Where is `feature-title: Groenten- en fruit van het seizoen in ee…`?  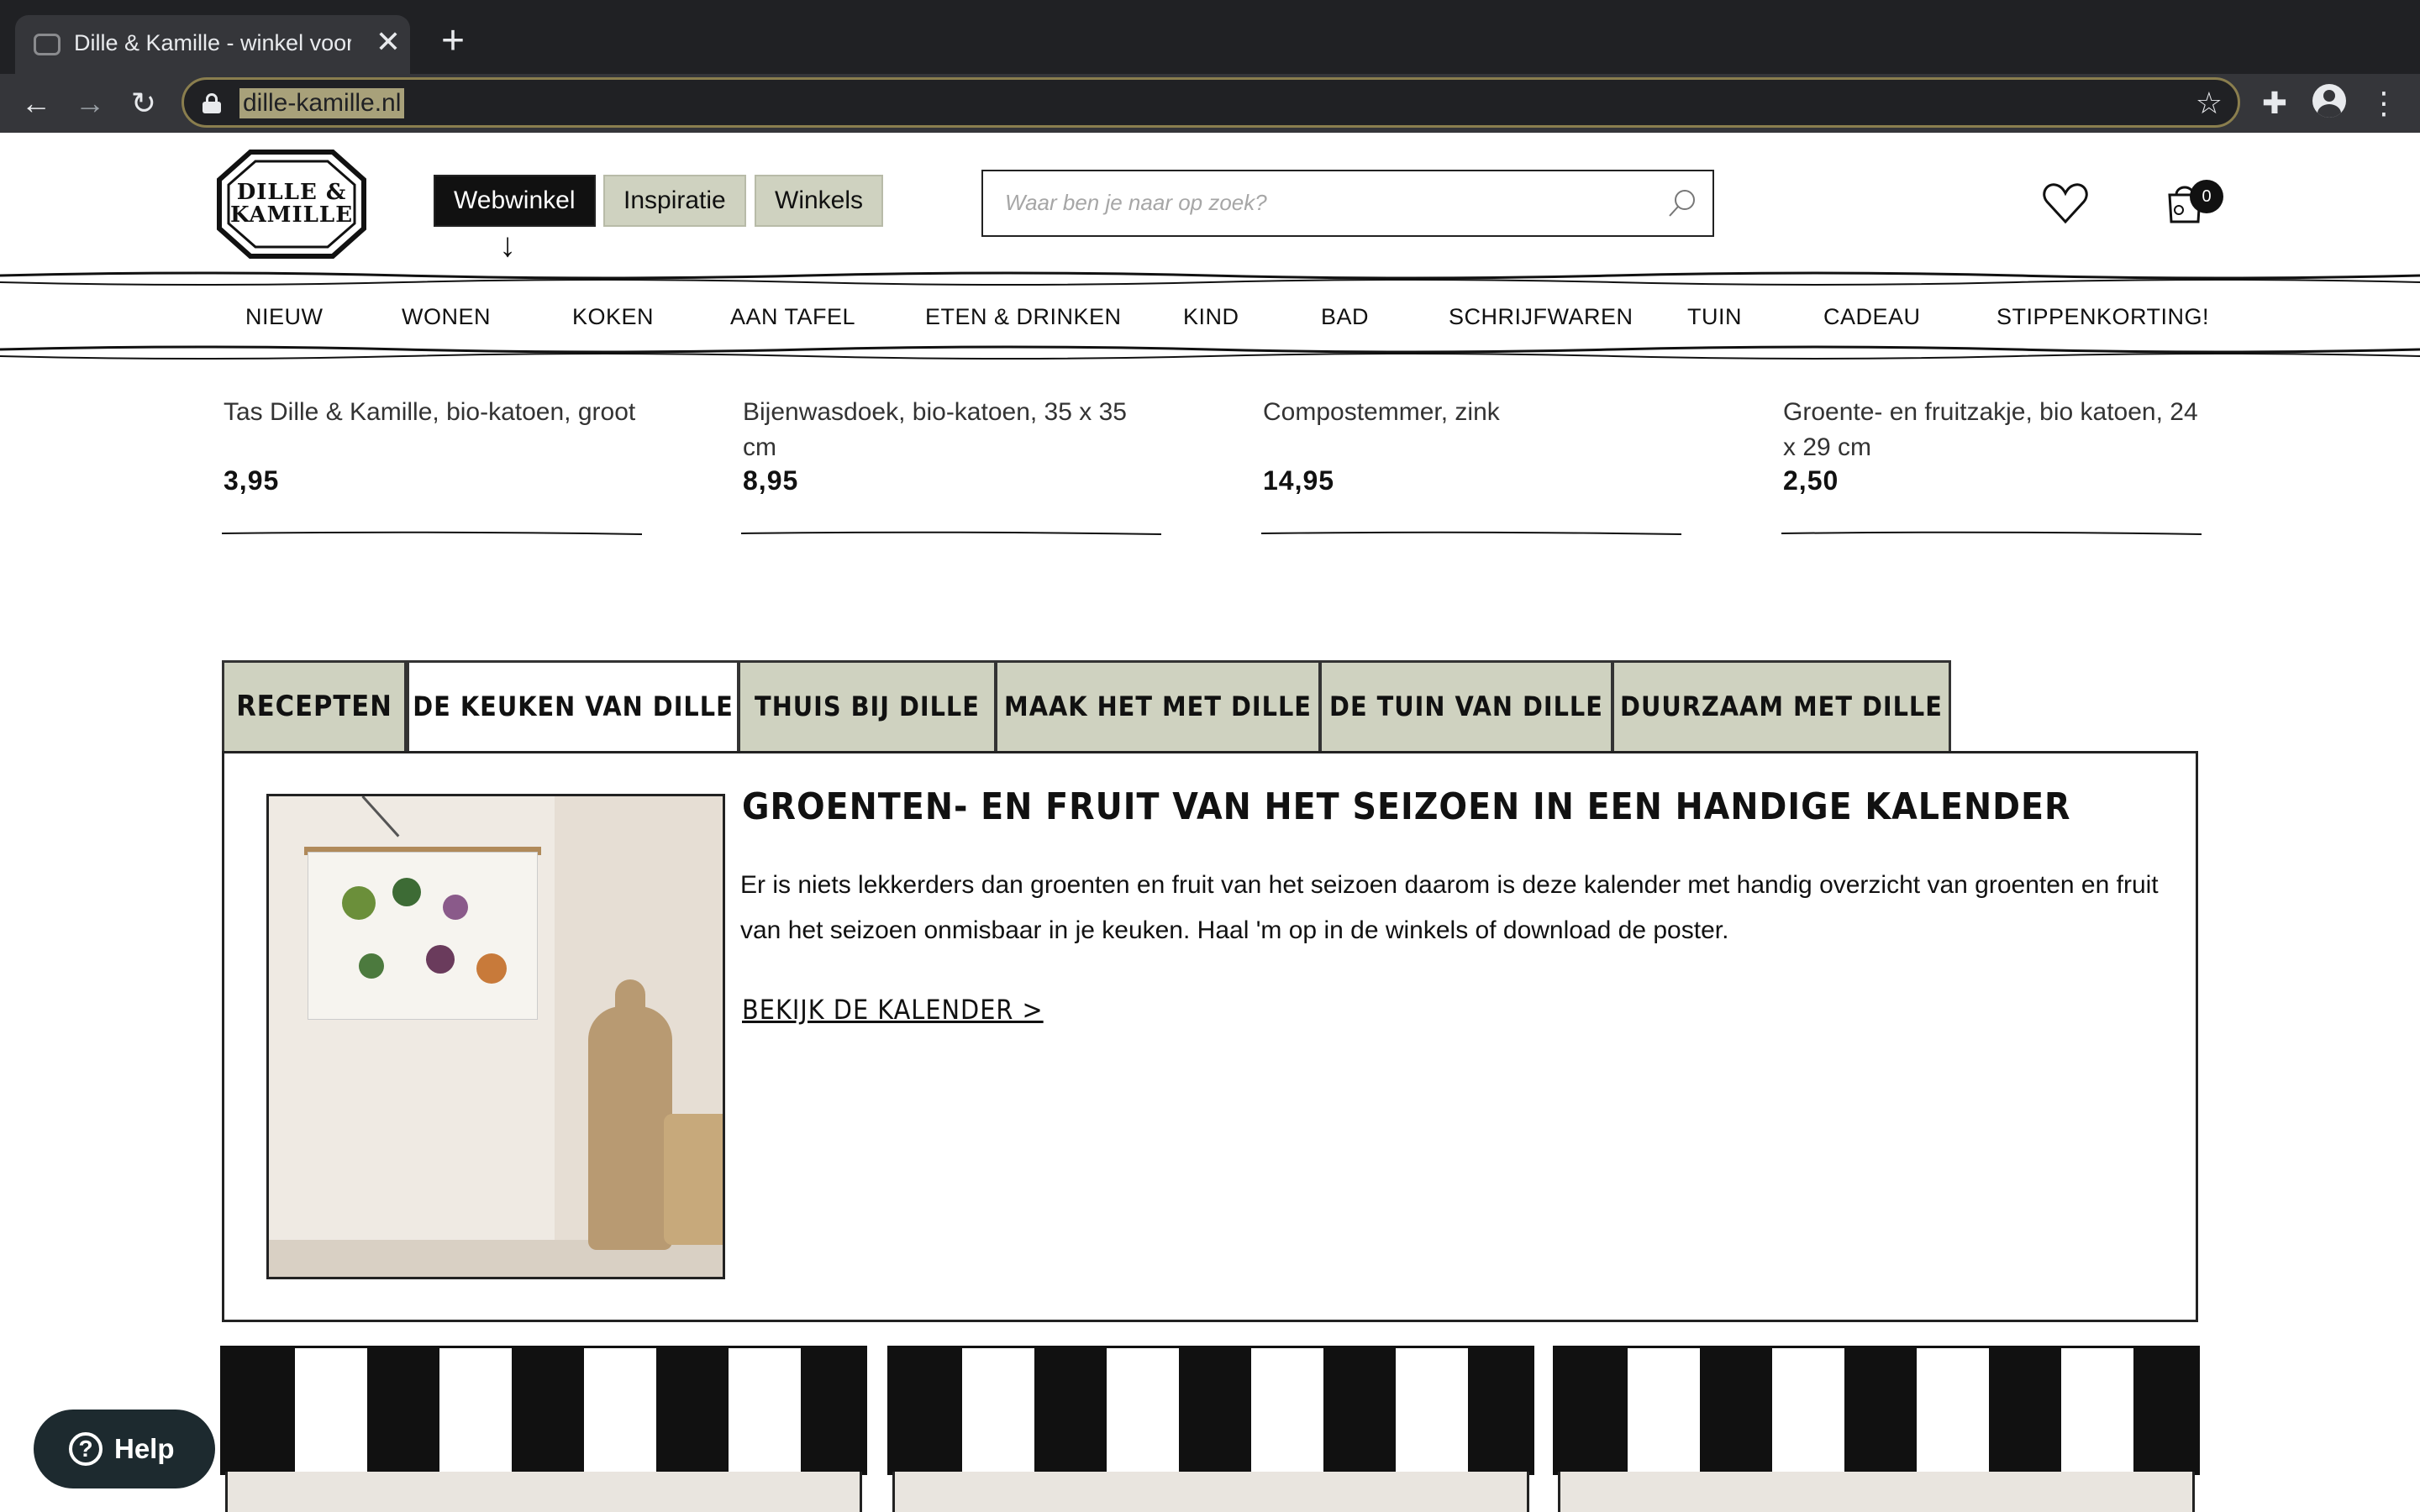
feature-title: Groenten- en fruit van het seizoen in ee… is located at coordinates (1407, 806).